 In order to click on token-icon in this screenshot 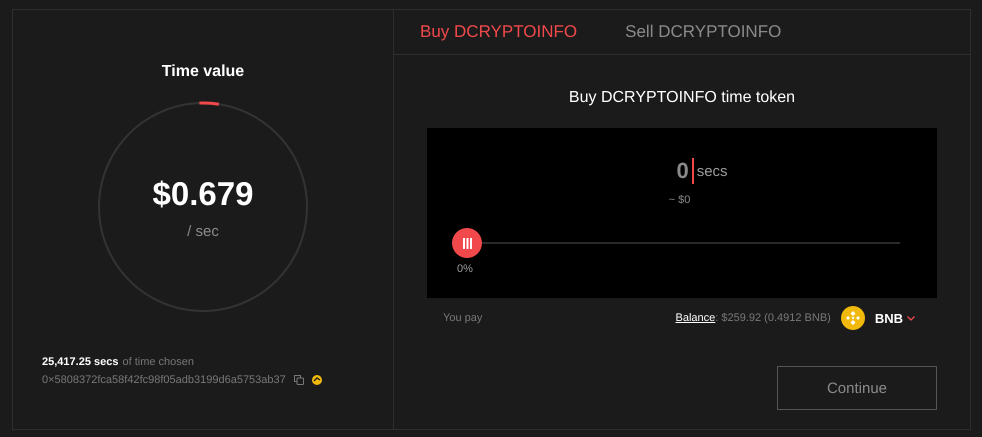, I will do `click(317, 380)`.